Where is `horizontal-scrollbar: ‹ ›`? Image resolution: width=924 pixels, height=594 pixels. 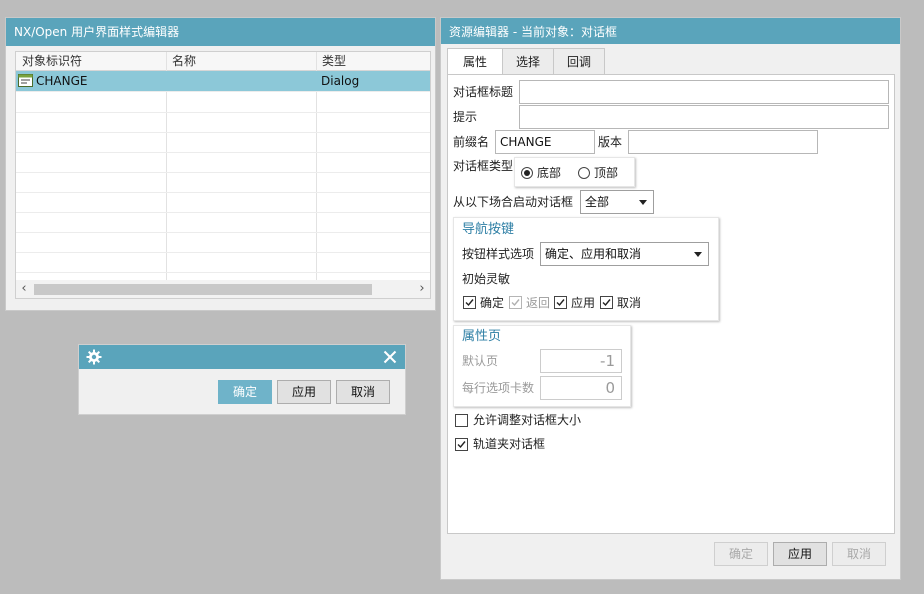
horizontal-scrollbar: ‹ › is located at coordinates (223, 289).